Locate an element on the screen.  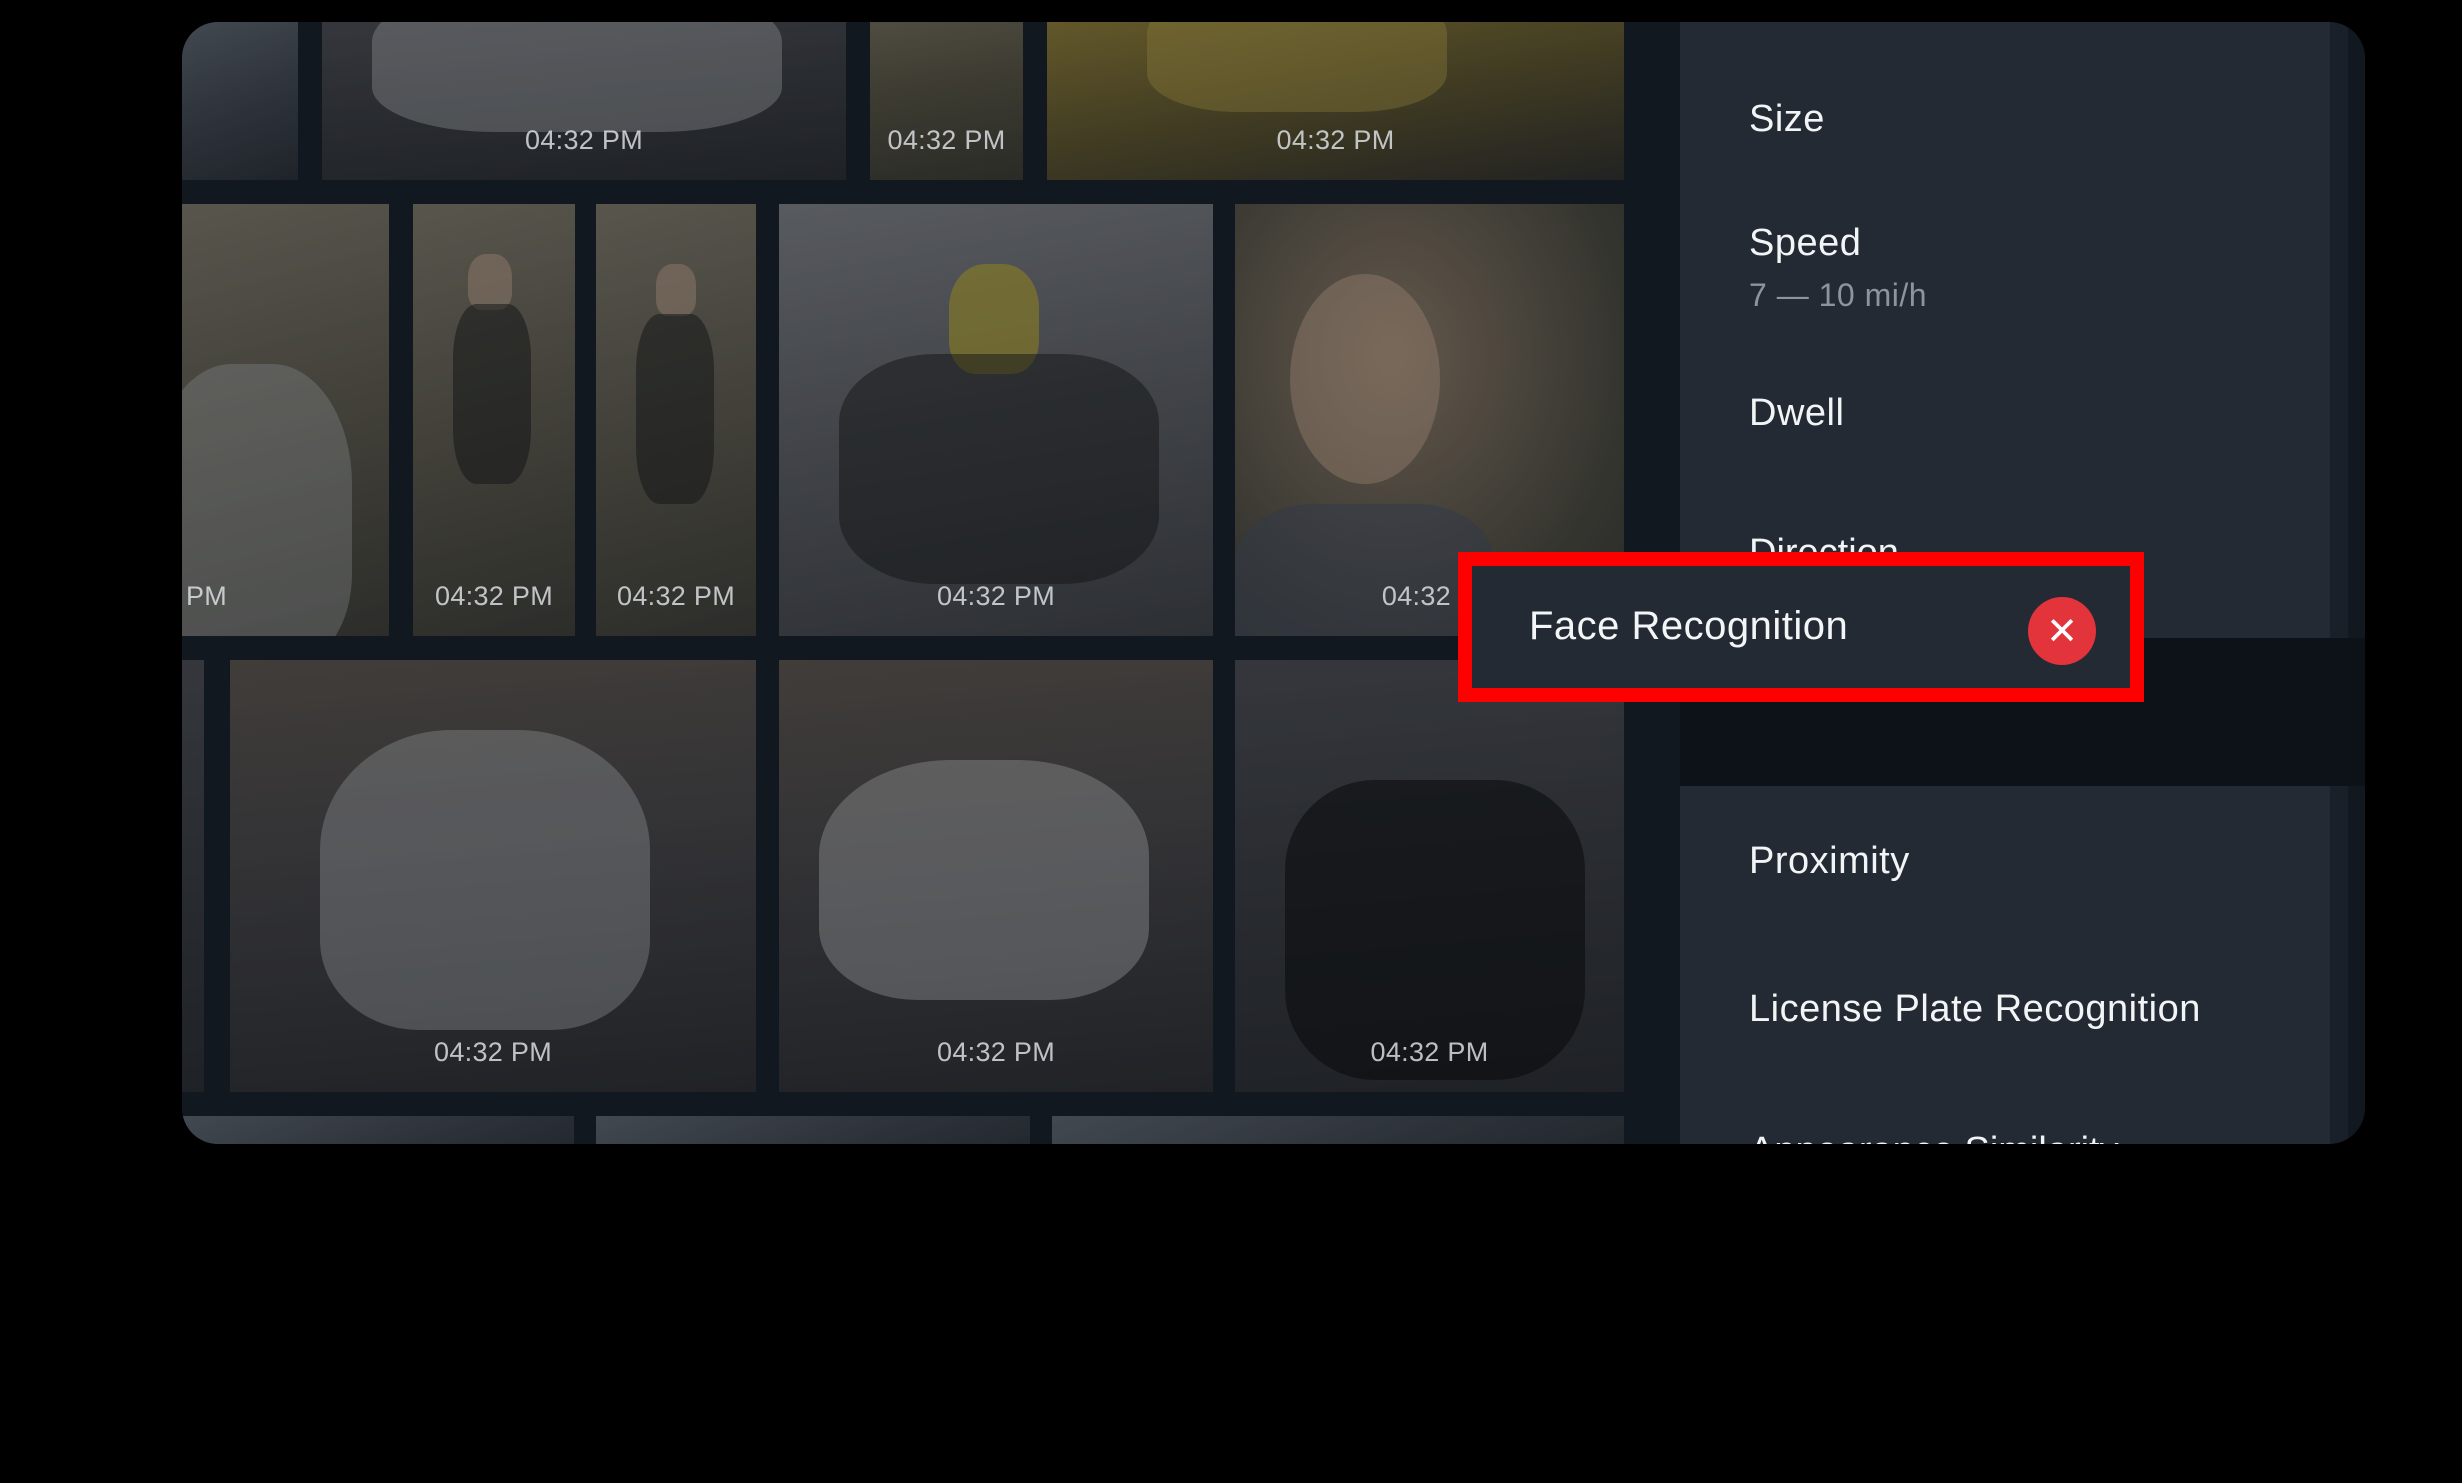
filter-speed: Speed is located at coordinates (1805, 243).